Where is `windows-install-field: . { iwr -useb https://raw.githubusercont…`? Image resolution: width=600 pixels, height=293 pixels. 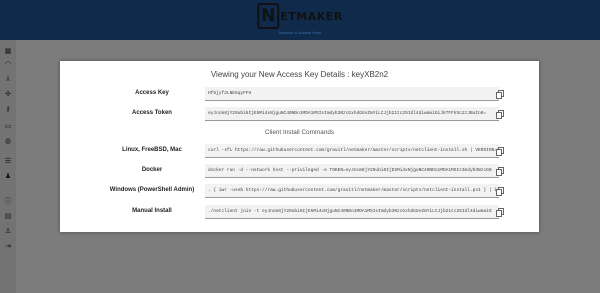
windows-install-field: . { iwr -useb https://raw.githubusercont… is located at coordinates (352, 191).